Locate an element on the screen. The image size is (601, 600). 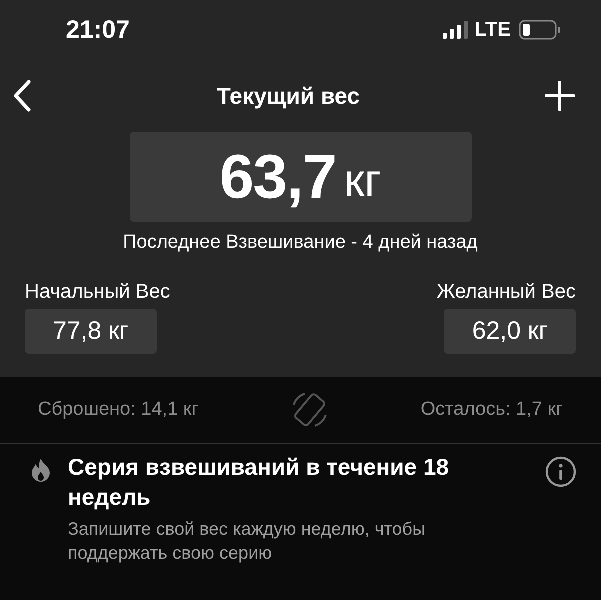
status-time: 21:07 is located at coordinates (98, 30).